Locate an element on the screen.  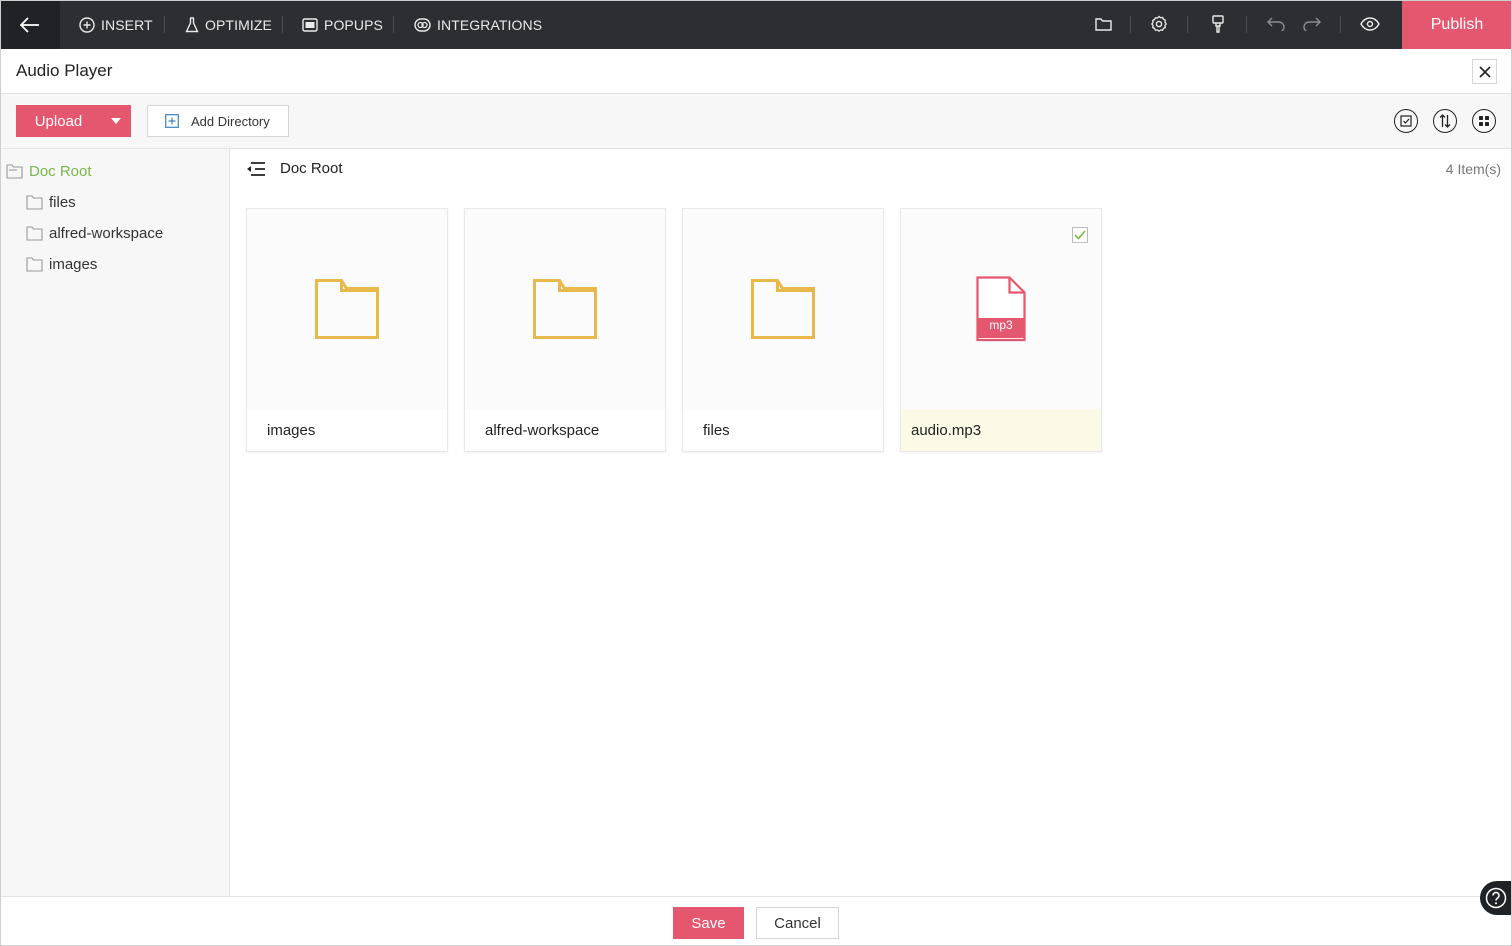
popup-window-icon is located at coordinates (310, 24).